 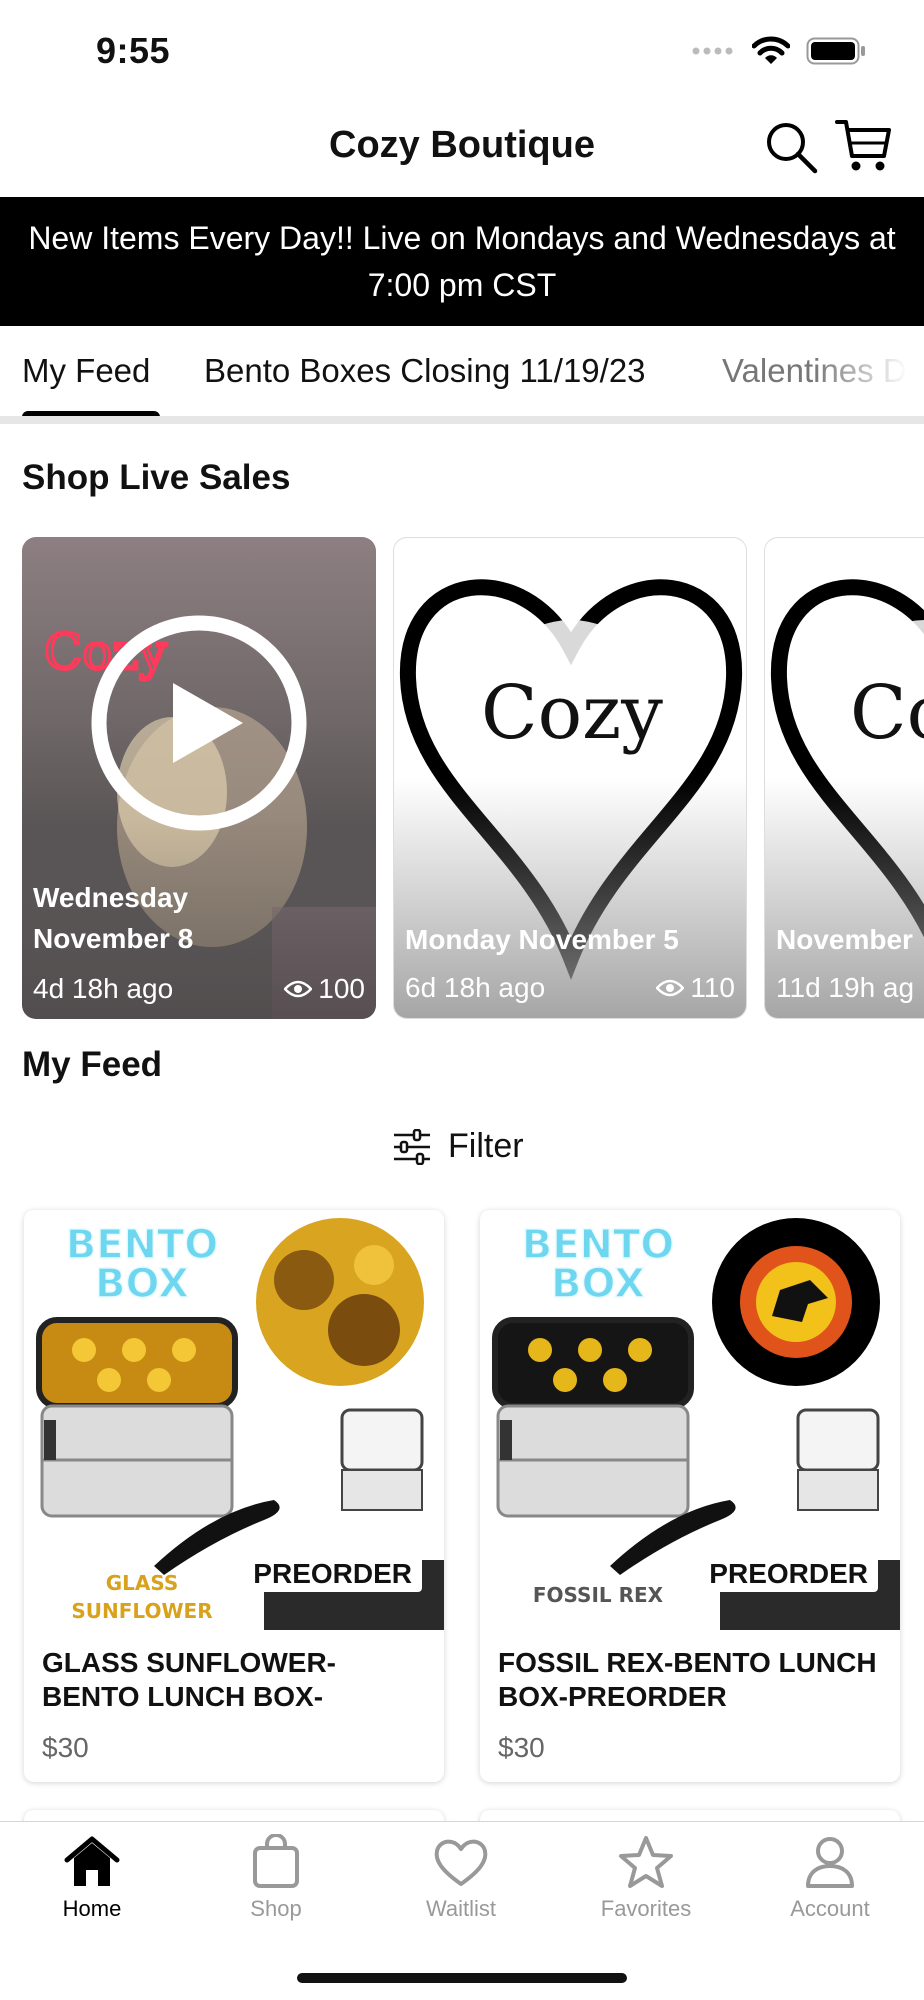 I want to click on live-views: 110, so click(x=695, y=988).